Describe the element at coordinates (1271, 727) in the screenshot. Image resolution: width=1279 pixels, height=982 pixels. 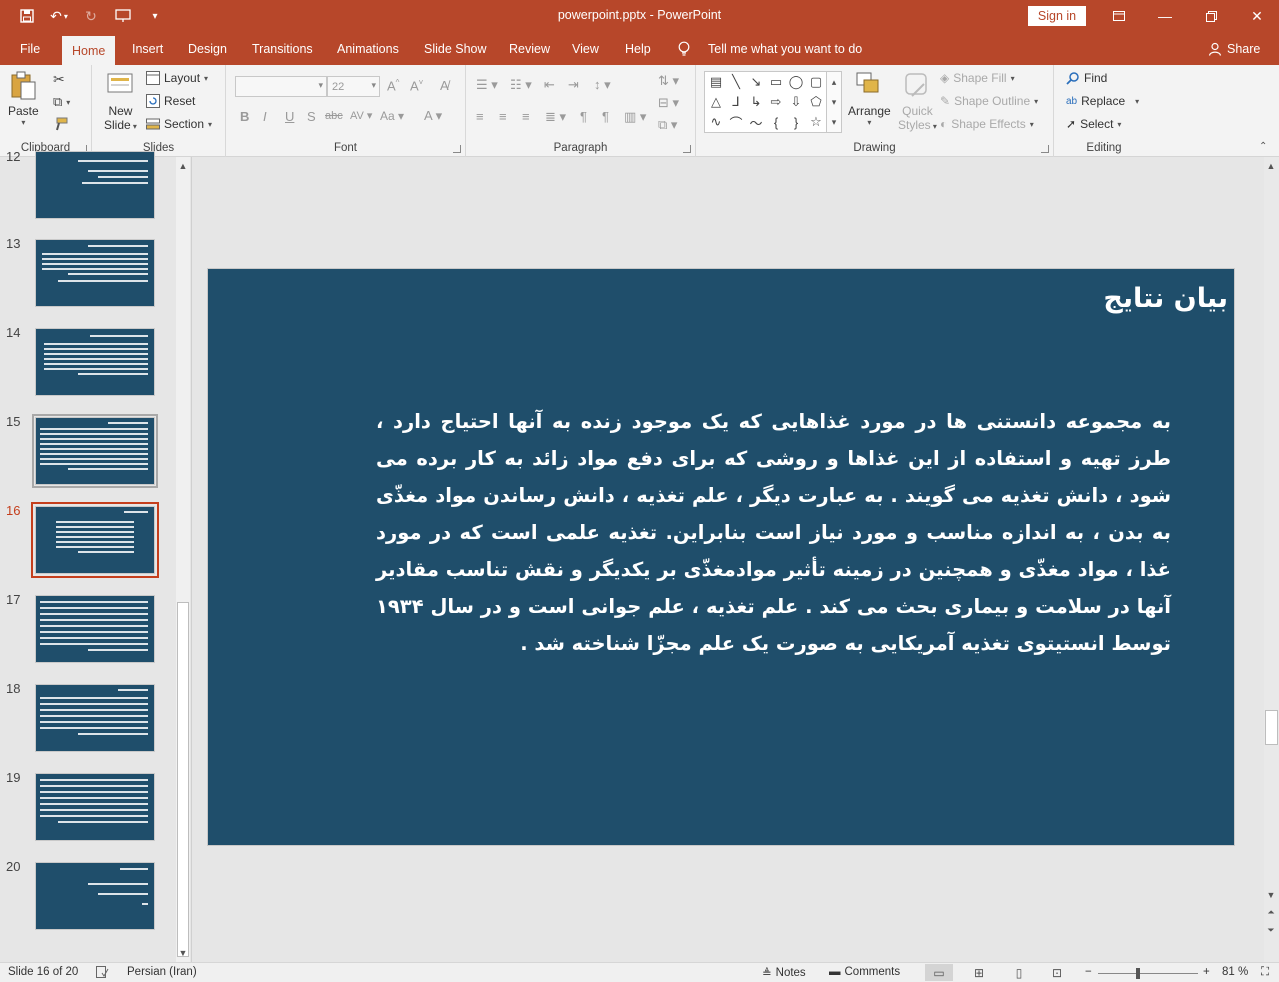
I see `editor-scroll-thumb` at that location.